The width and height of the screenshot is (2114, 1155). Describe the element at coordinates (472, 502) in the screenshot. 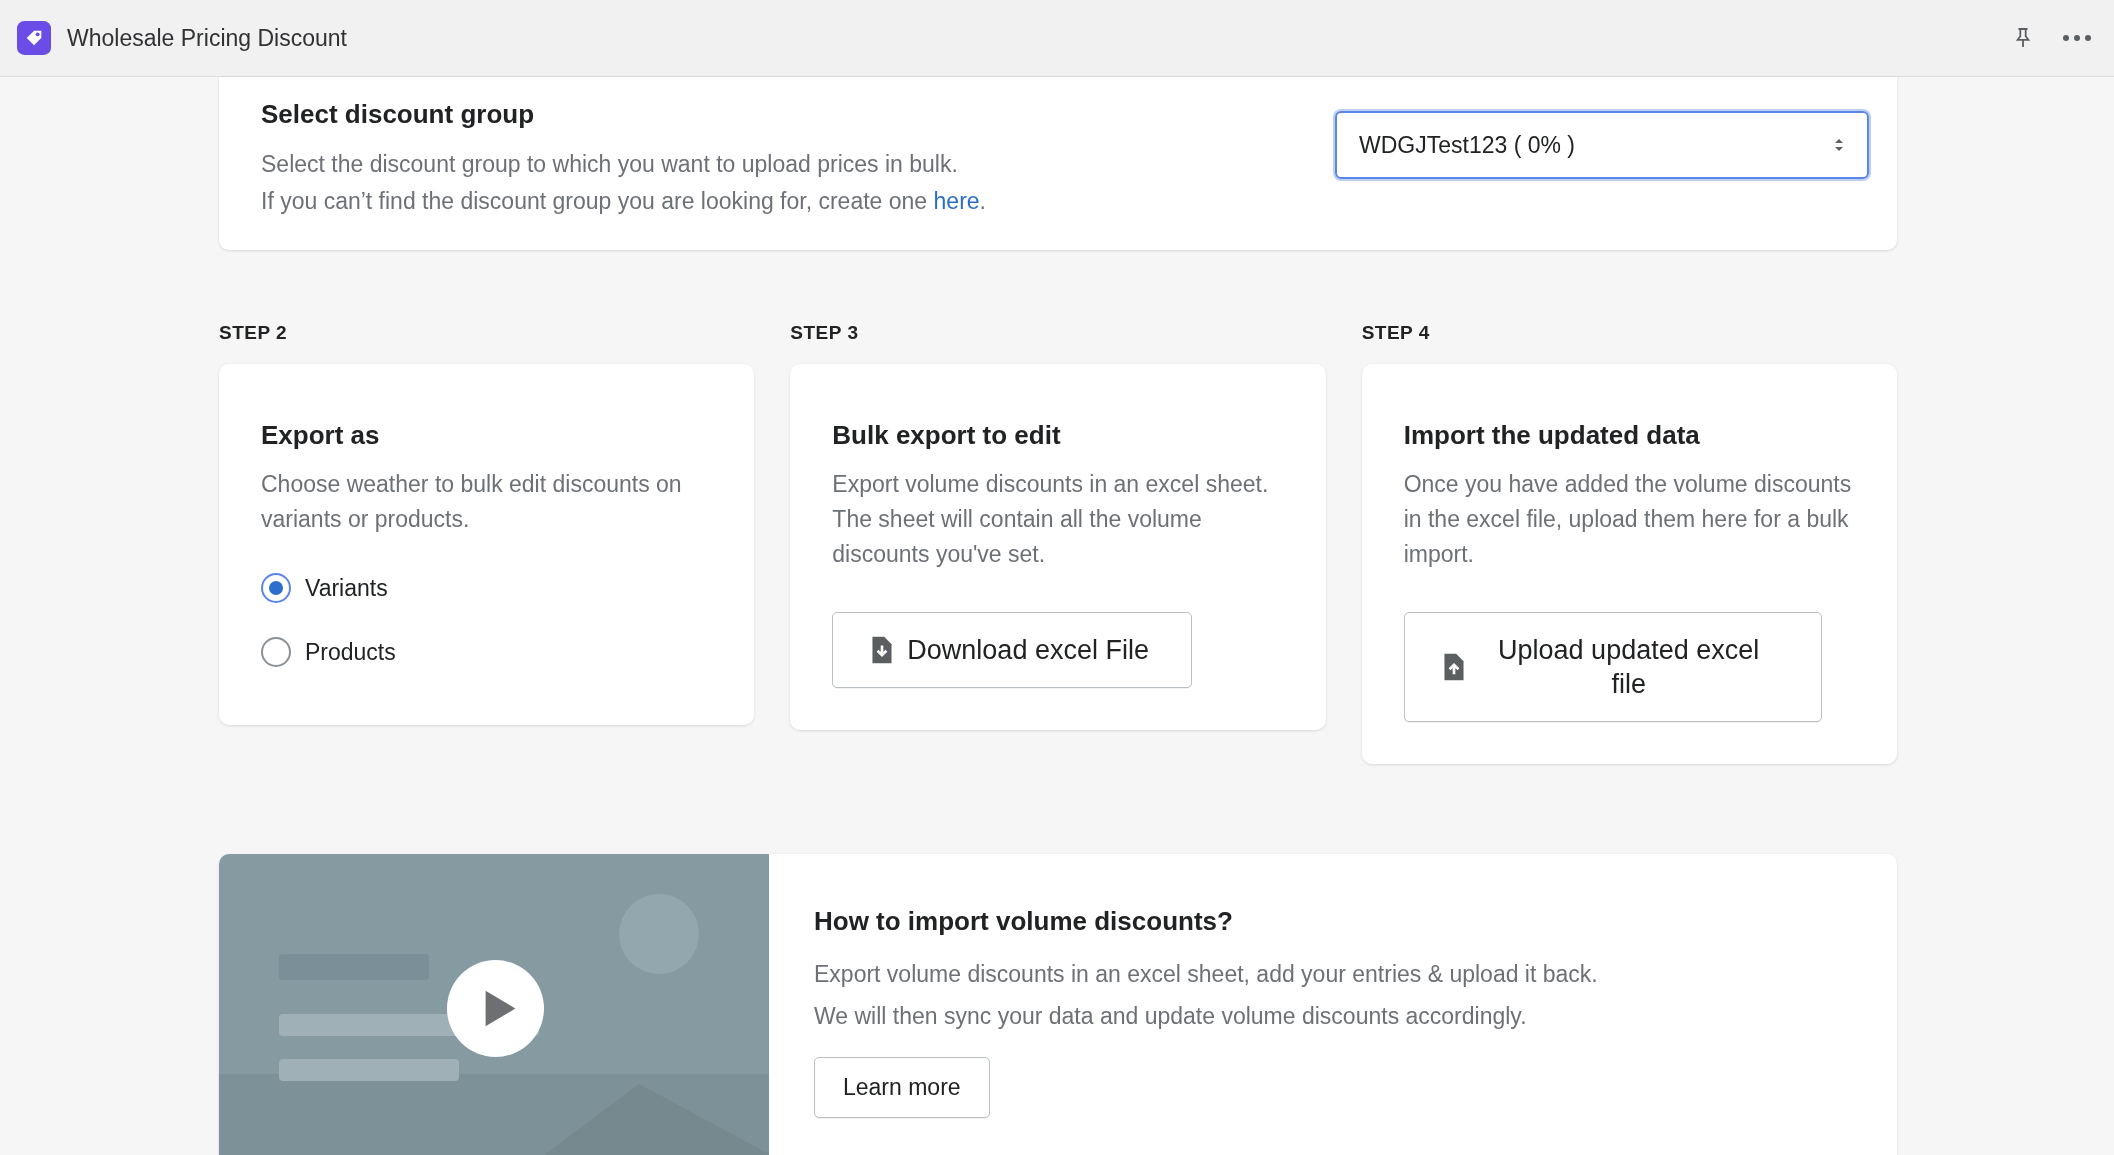

I see `card-description: Choose weather to bulk edit discounts on variants or products.` at that location.